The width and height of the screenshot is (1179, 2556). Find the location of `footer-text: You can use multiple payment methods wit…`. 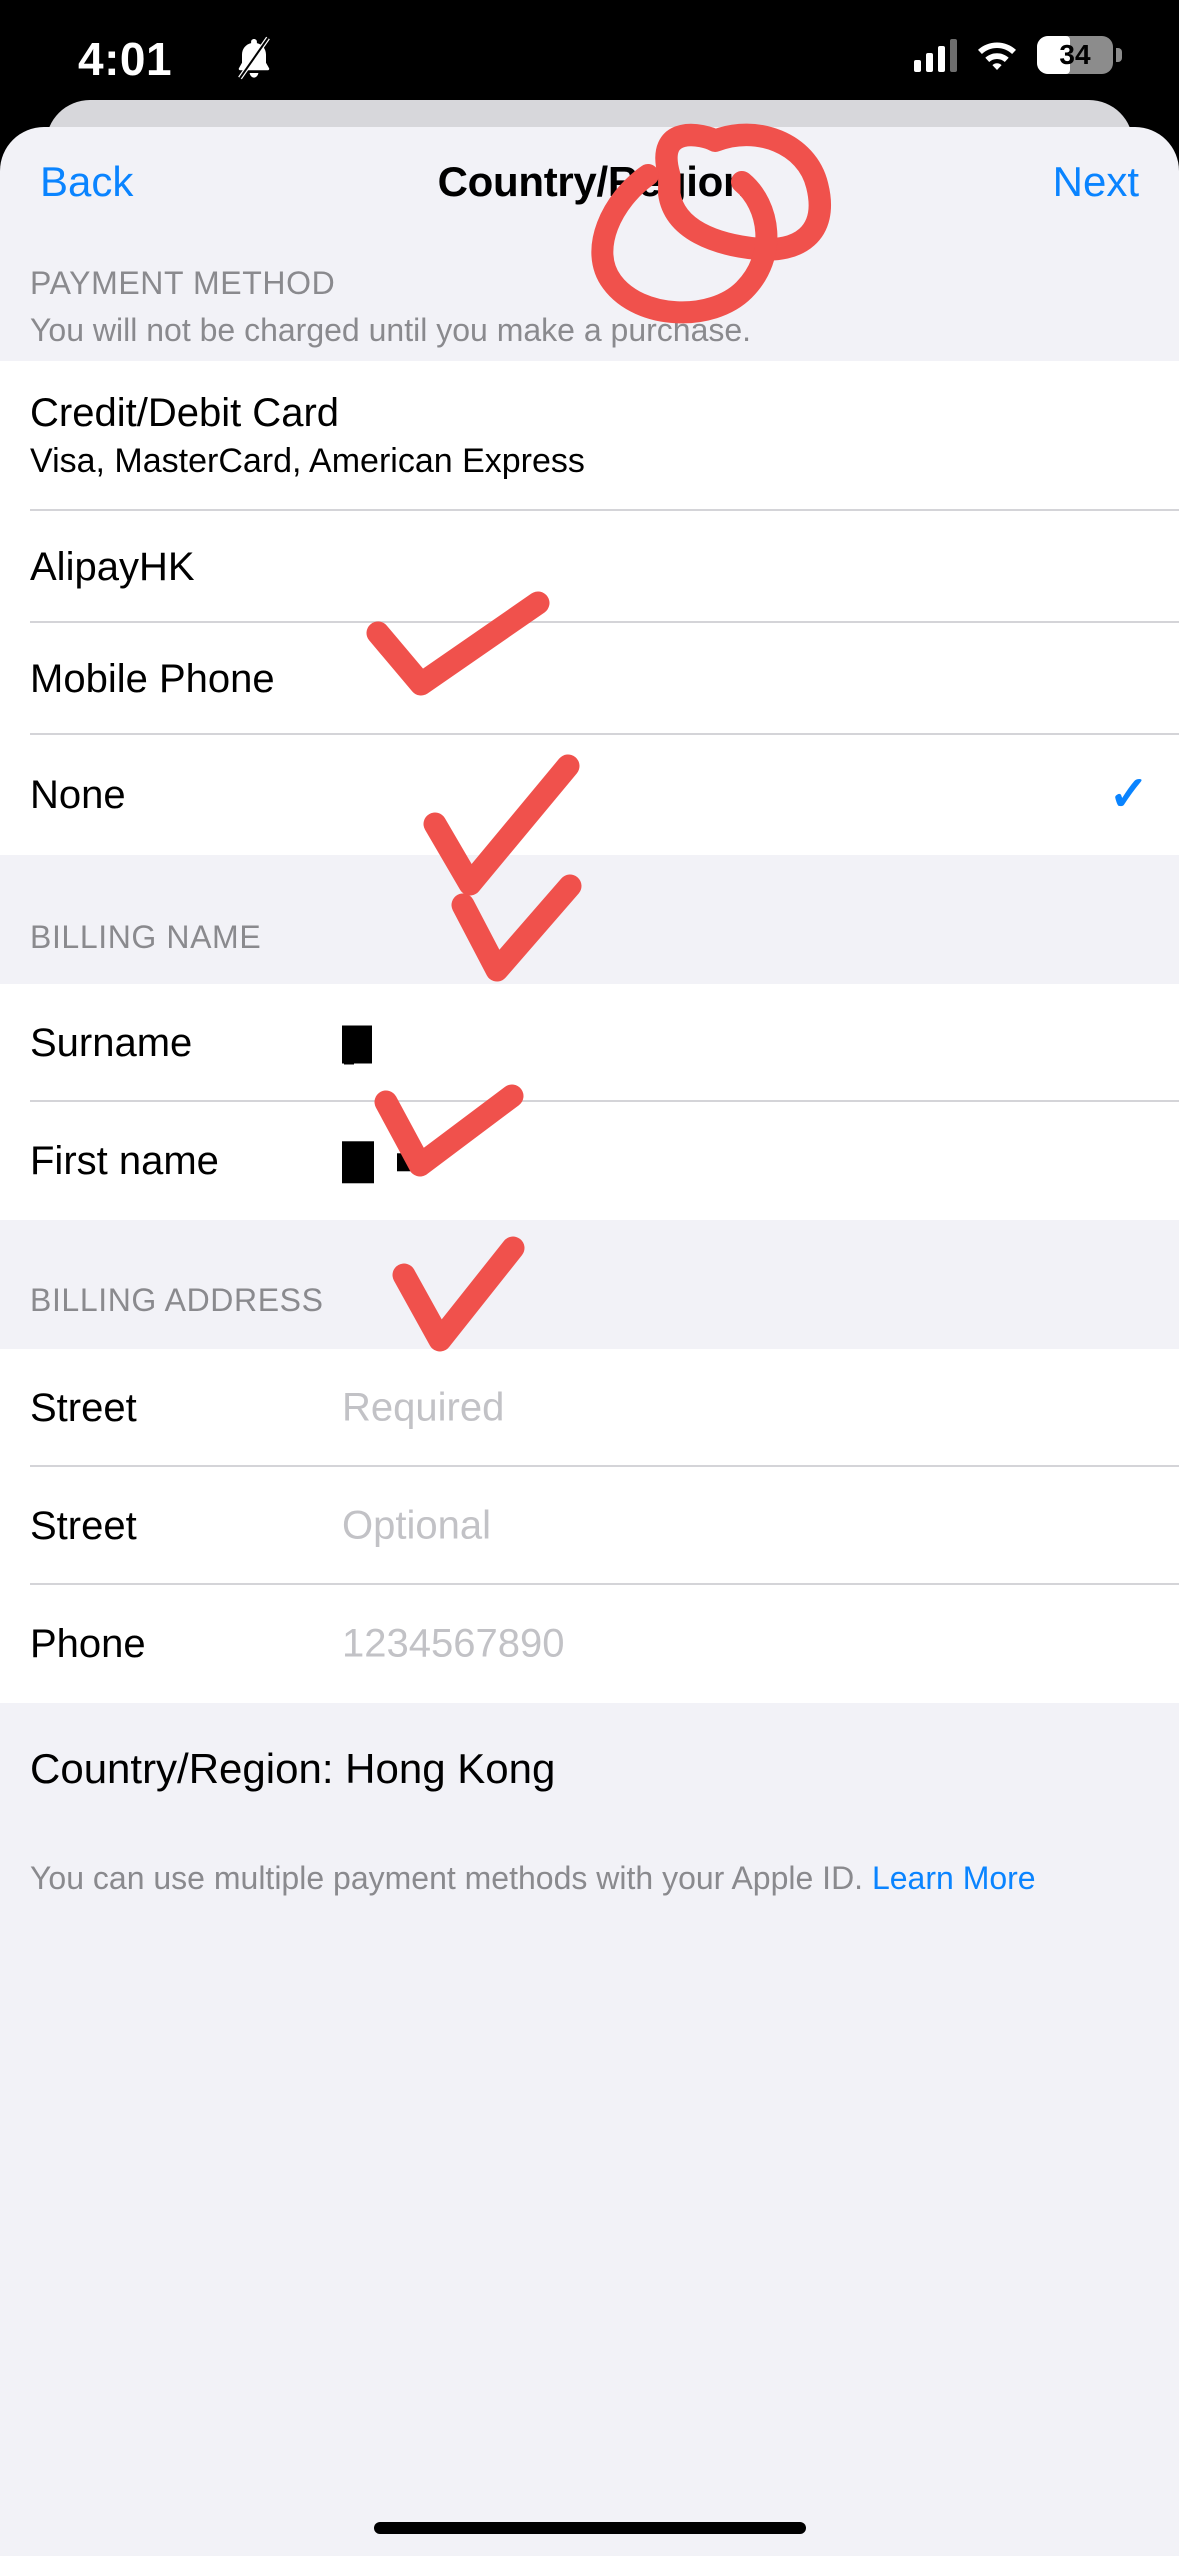

footer-text: You can use multiple payment methods wit… is located at coordinates (451, 1878).